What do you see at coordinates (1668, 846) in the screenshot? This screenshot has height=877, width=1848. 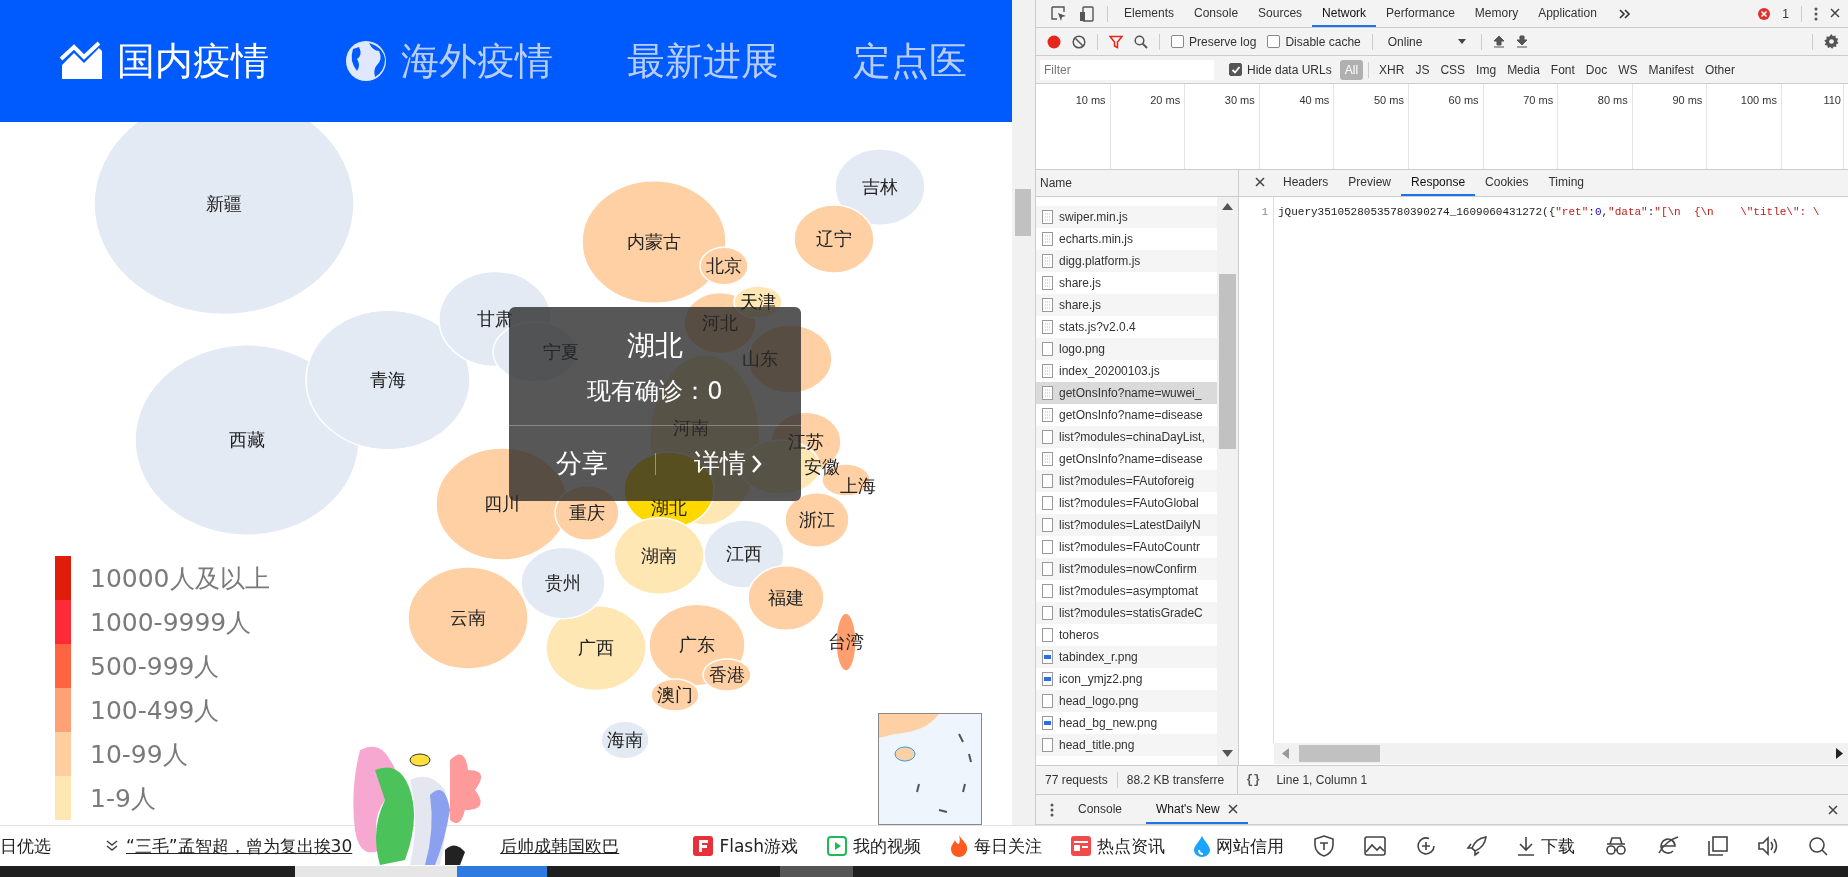 I see `browser-e-icon` at bounding box center [1668, 846].